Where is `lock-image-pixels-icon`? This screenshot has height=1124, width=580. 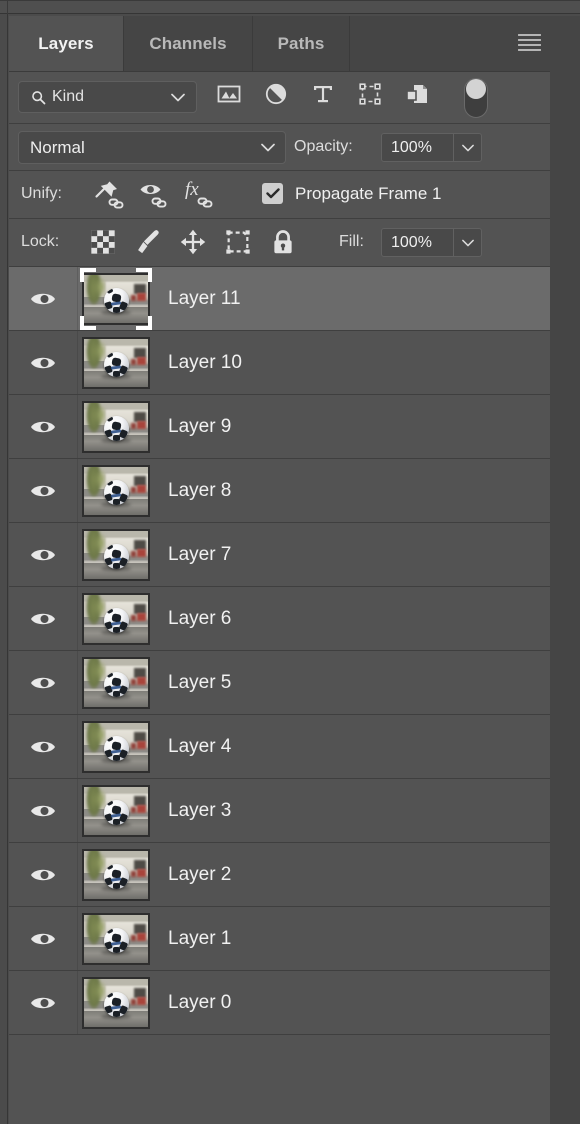 lock-image-pixels-icon is located at coordinates (148, 242).